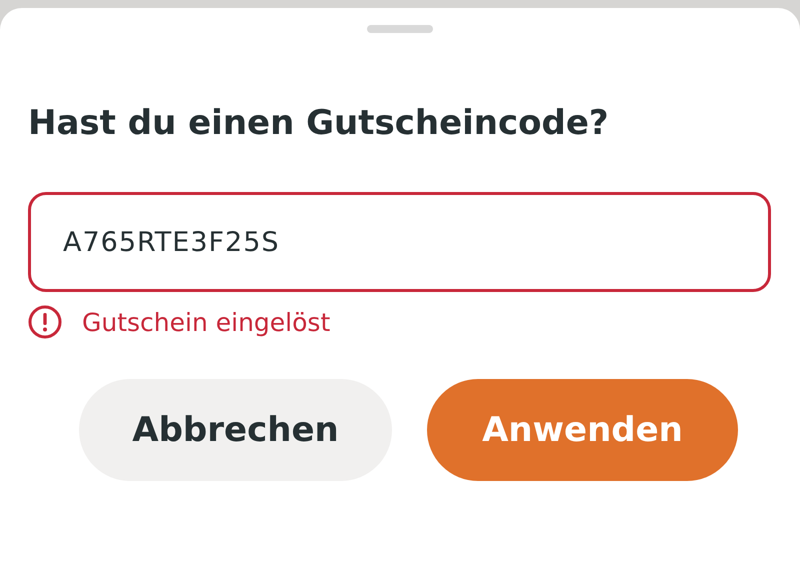  What do you see at coordinates (400, 29) in the screenshot?
I see `drag-handle` at bounding box center [400, 29].